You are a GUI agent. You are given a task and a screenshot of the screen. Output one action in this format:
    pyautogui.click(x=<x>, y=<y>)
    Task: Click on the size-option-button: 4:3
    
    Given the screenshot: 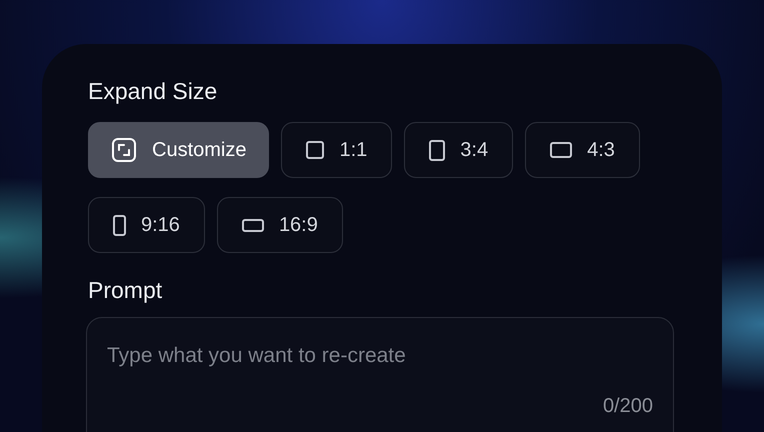 What is the action you would take?
    pyautogui.click(x=582, y=150)
    